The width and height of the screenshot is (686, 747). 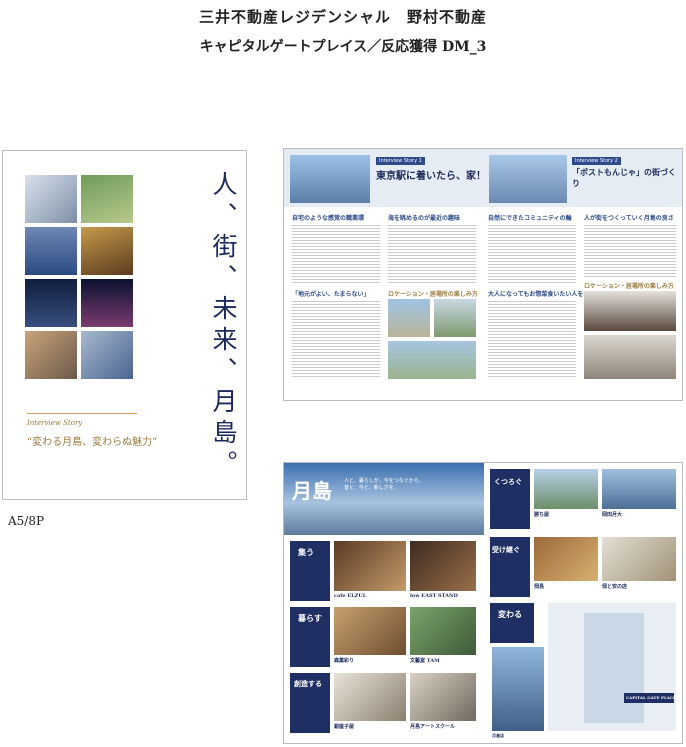 I want to click on photo-caption-a: ロケーション・居場所の楽しみ方, so click(x=433, y=294).